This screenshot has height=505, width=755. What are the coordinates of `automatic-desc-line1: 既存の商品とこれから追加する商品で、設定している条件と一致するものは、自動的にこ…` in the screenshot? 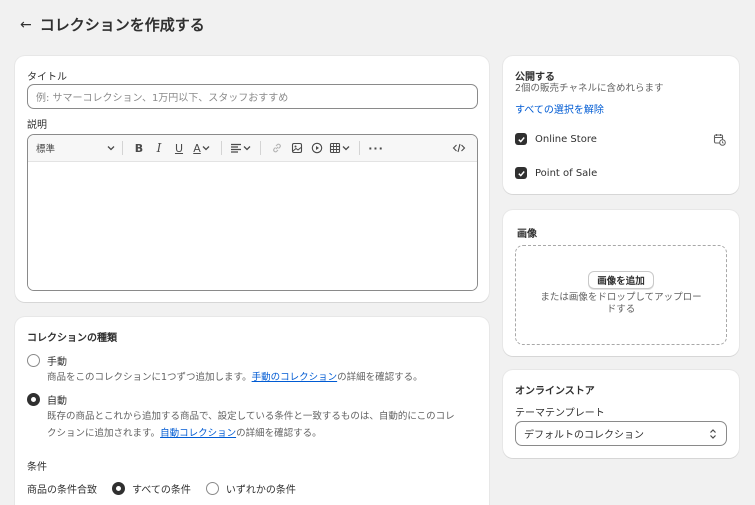 It's located at (251, 416).